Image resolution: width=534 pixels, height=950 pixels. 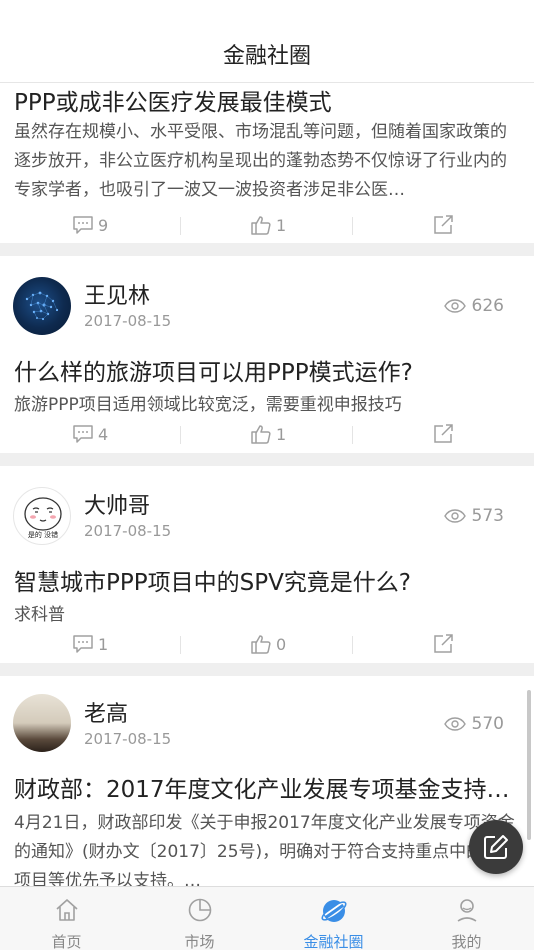 What do you see at coordinates (466, 910) in the screenshot?
I see `user-icon` at bounding box center [466, 910].